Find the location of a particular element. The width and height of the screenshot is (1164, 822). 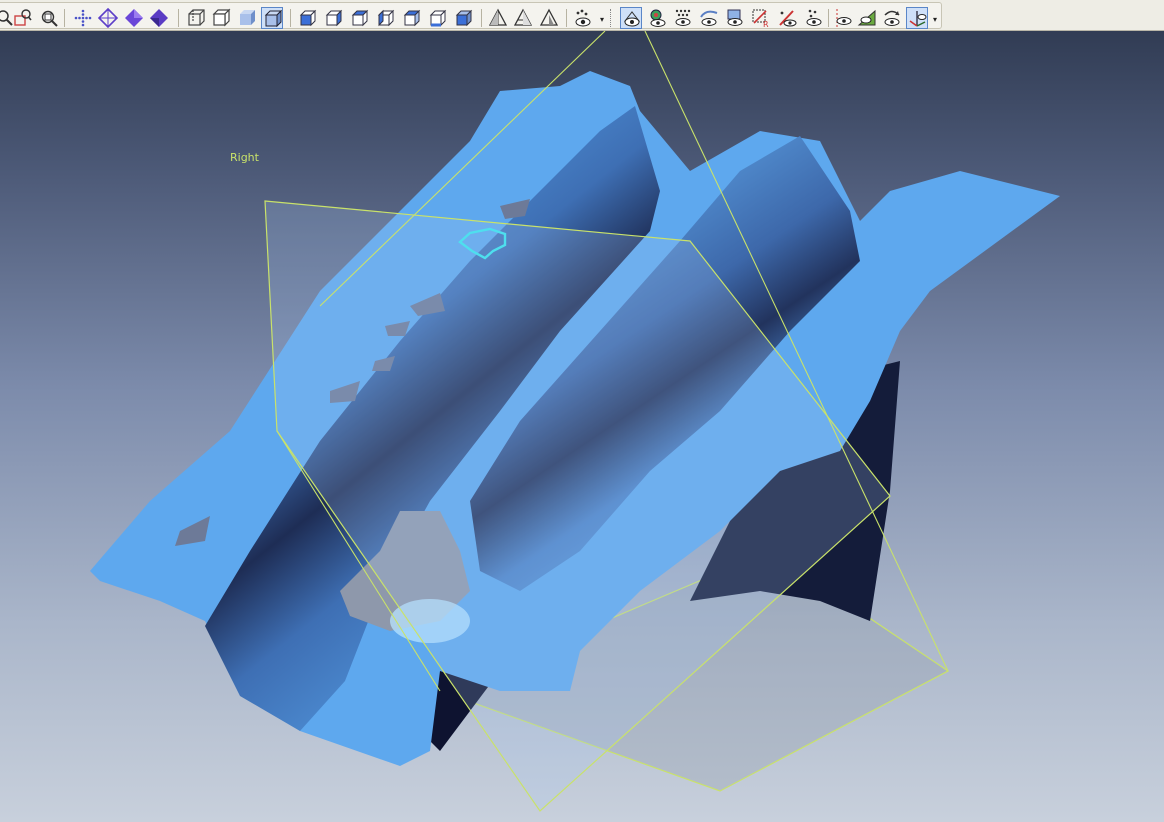

zoom-fit-icon is located at coordinates (49, 18).